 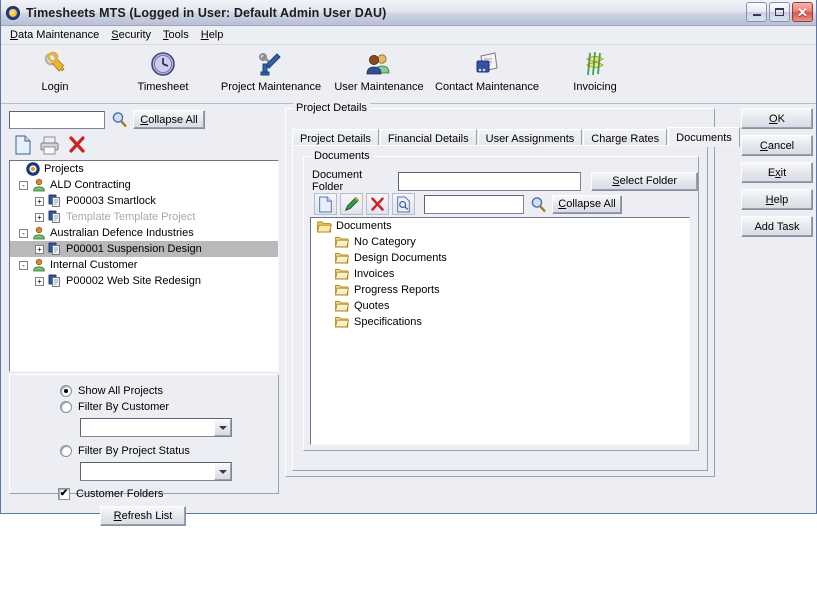 What do you see at coordinates (331, 108) in the screenshot?
I see `project-details-group-label: Project Details` at bounding box center [331, 108].